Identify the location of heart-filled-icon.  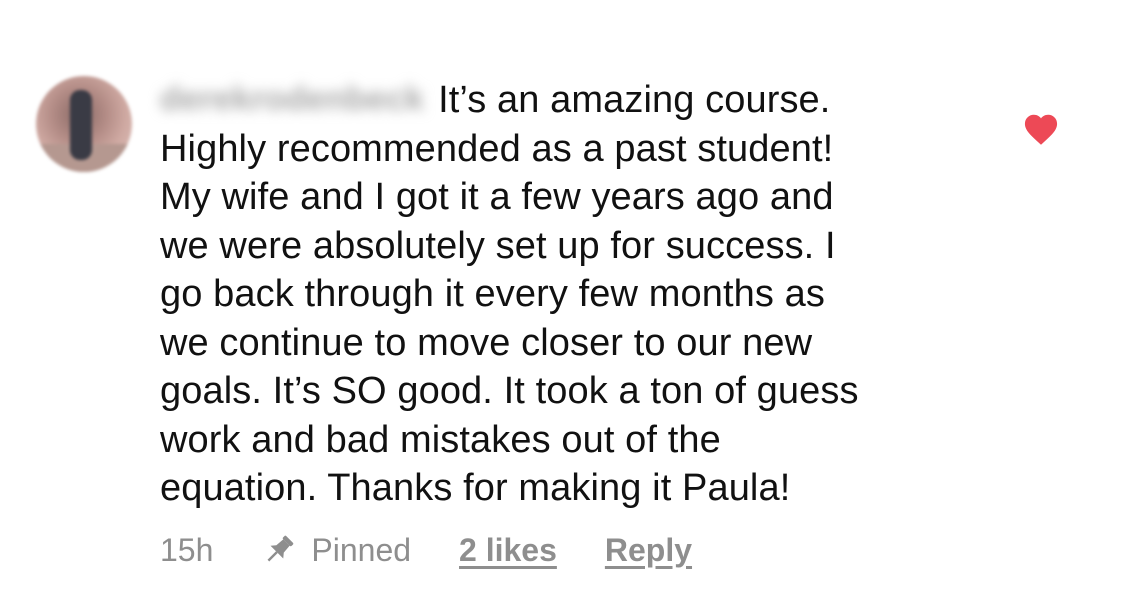
(1041, 129).